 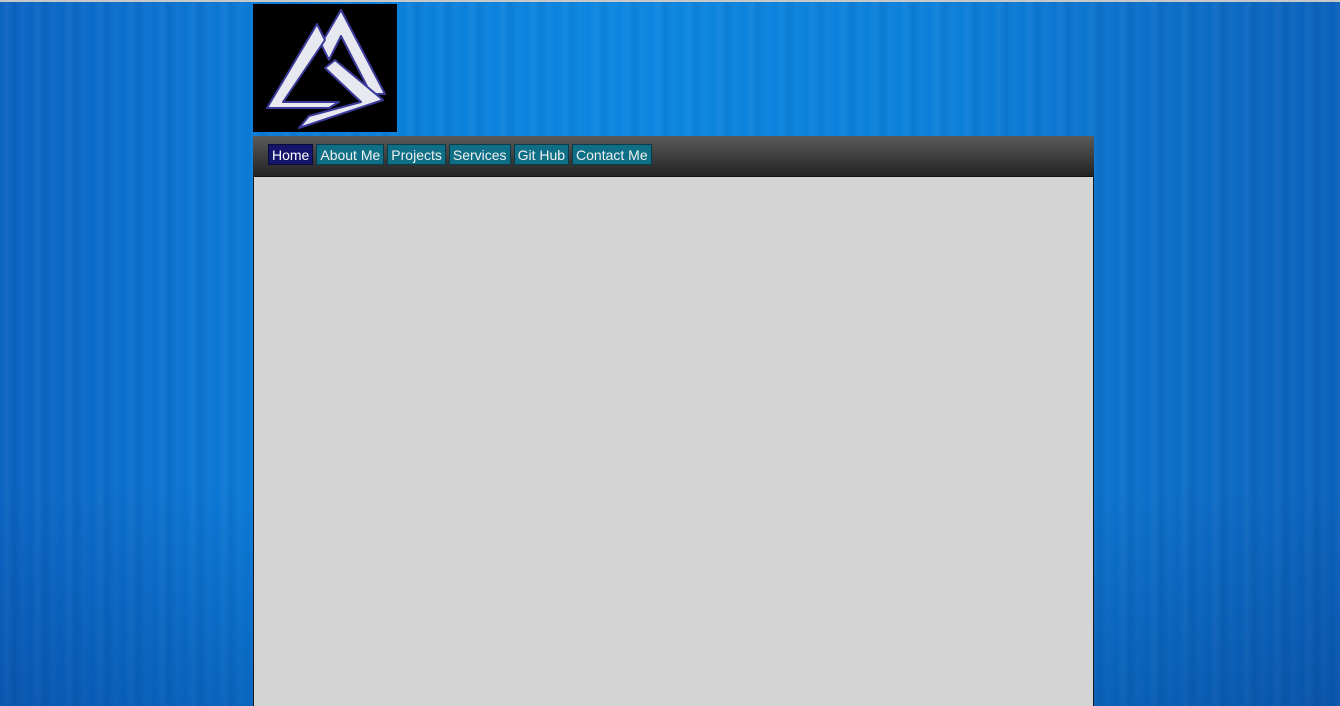 I want to click on nav-item-services: Services, so click(x=479, y=154).